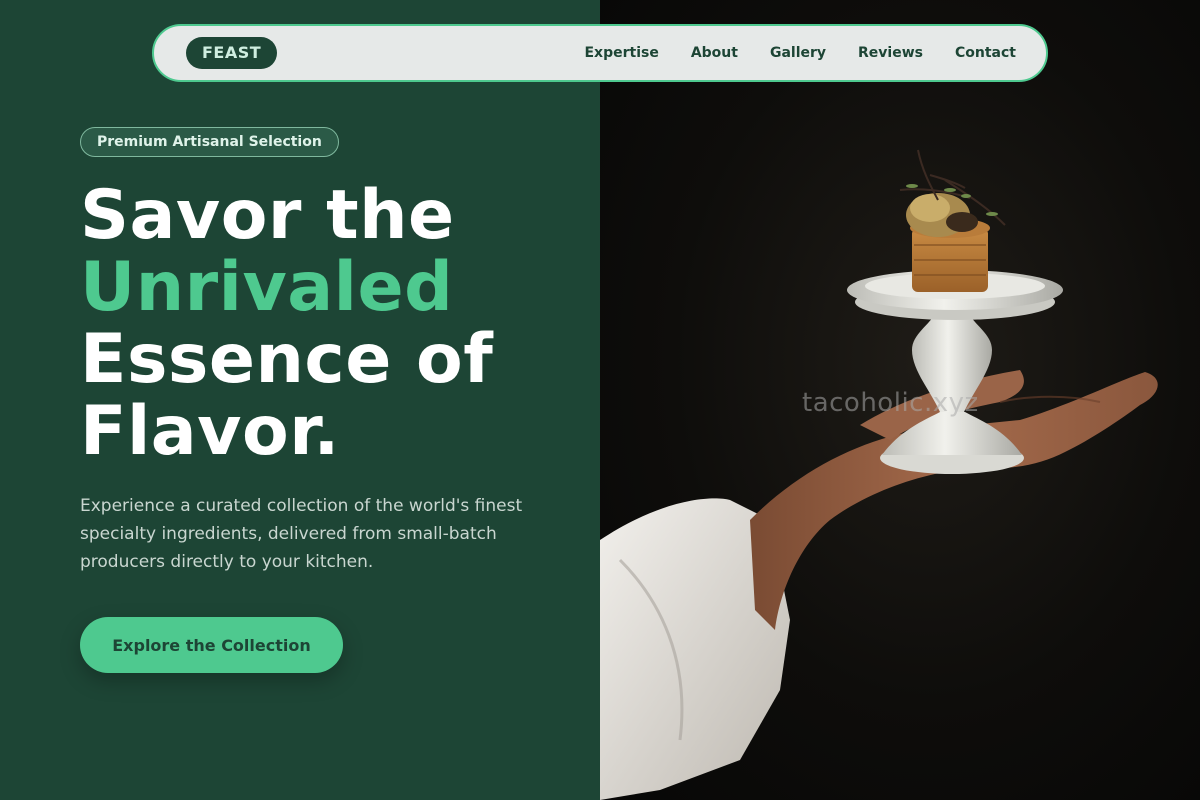  I want to click on nav-link-about: About, so click(714, 53).